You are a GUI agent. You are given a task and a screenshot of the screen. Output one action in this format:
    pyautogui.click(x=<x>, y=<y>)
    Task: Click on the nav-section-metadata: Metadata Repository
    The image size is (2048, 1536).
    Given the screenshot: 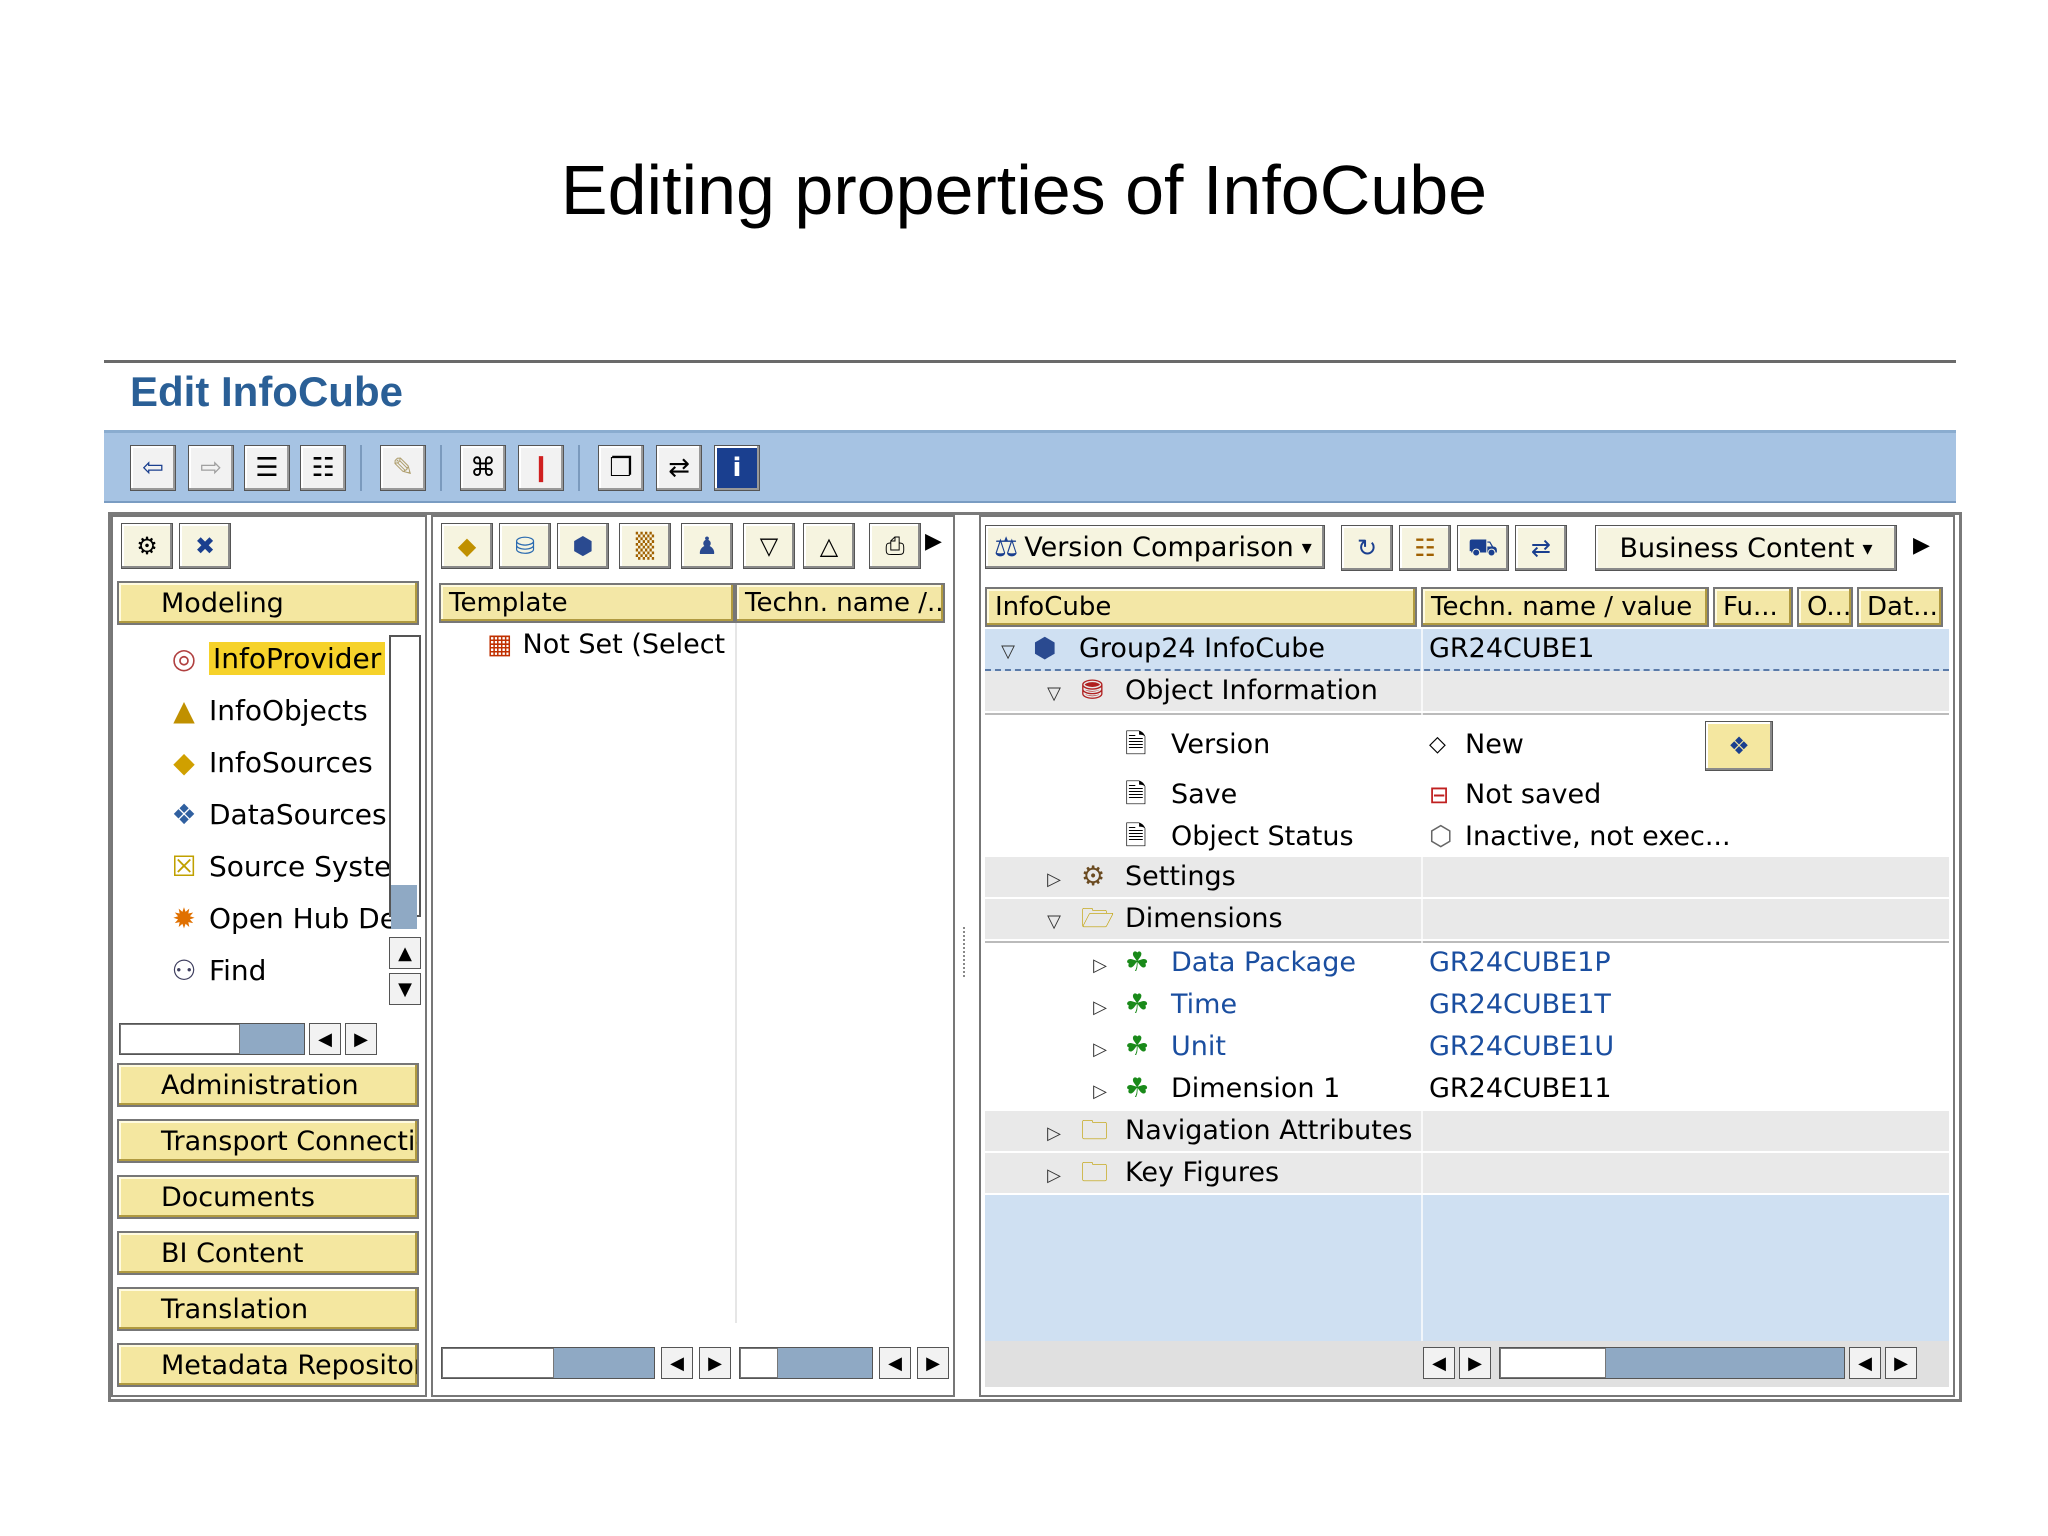 What is the action you would take?
    pyautogui.click(x=268, y=1365)
    